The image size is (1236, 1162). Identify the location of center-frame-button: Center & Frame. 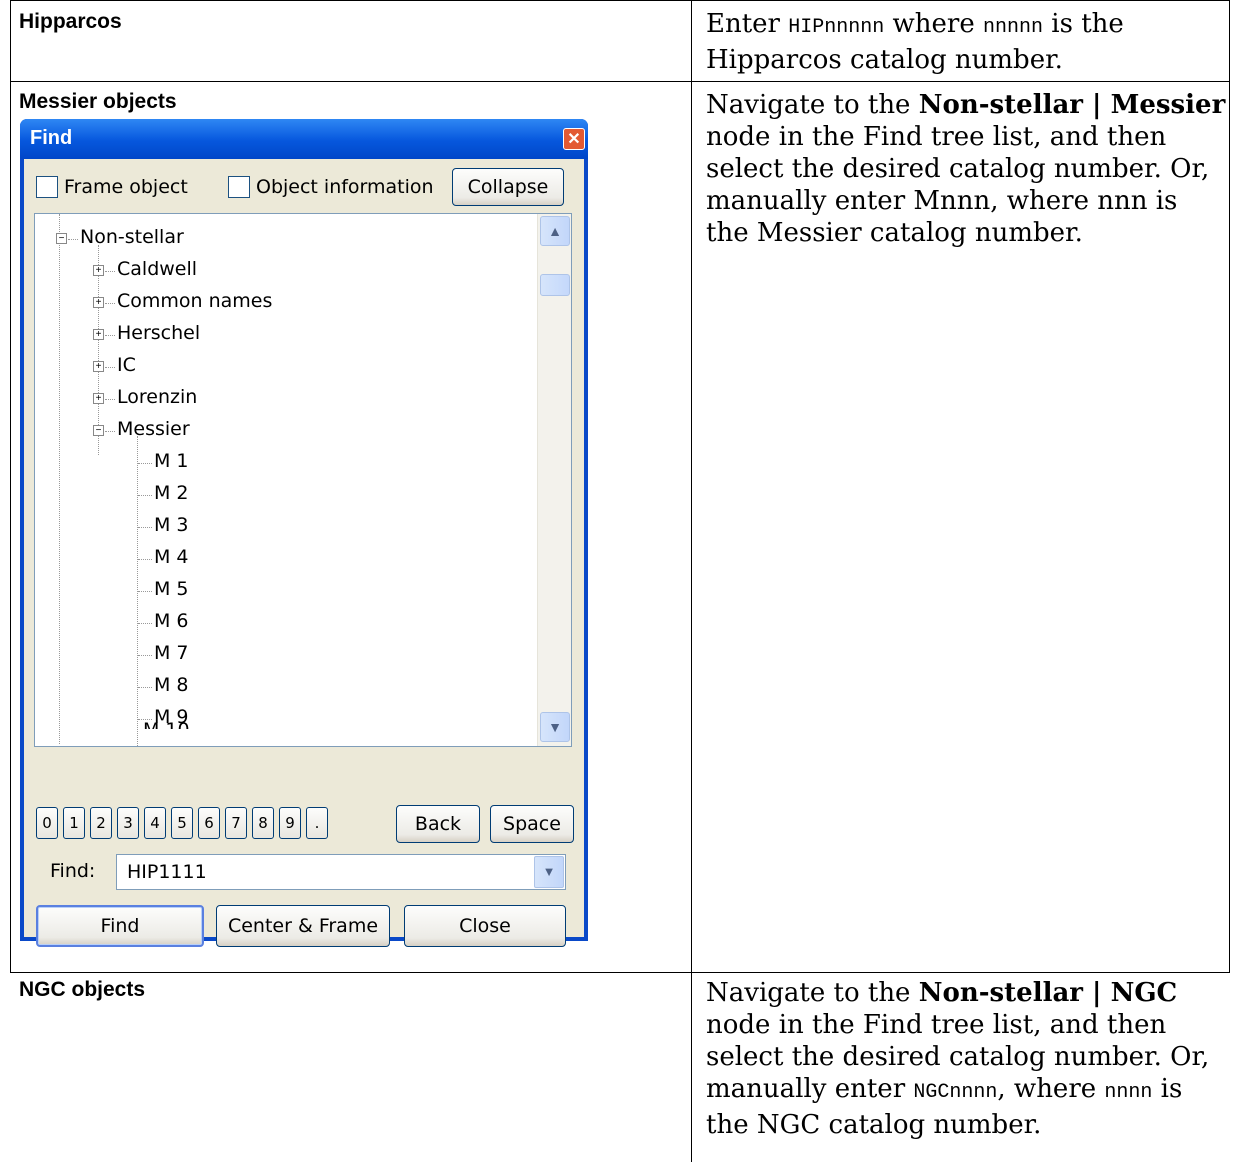
(303, 926).